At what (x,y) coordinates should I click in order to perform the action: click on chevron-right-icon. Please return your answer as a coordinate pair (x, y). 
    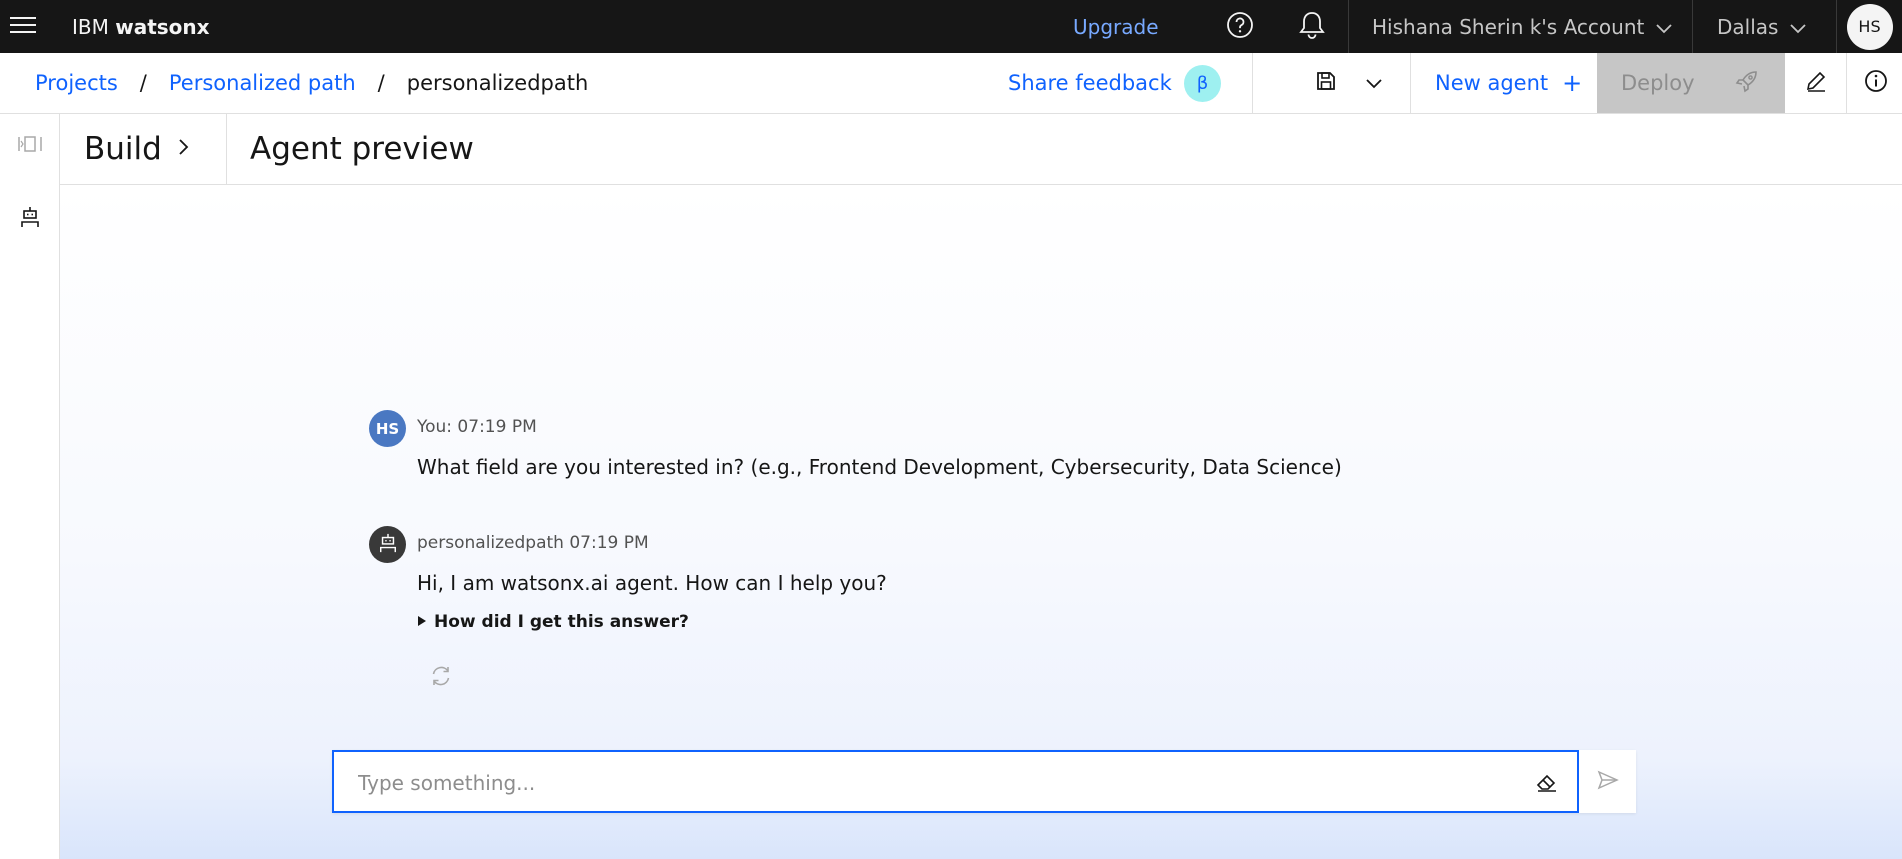
    Looking at the image, I should click on (184, 149).